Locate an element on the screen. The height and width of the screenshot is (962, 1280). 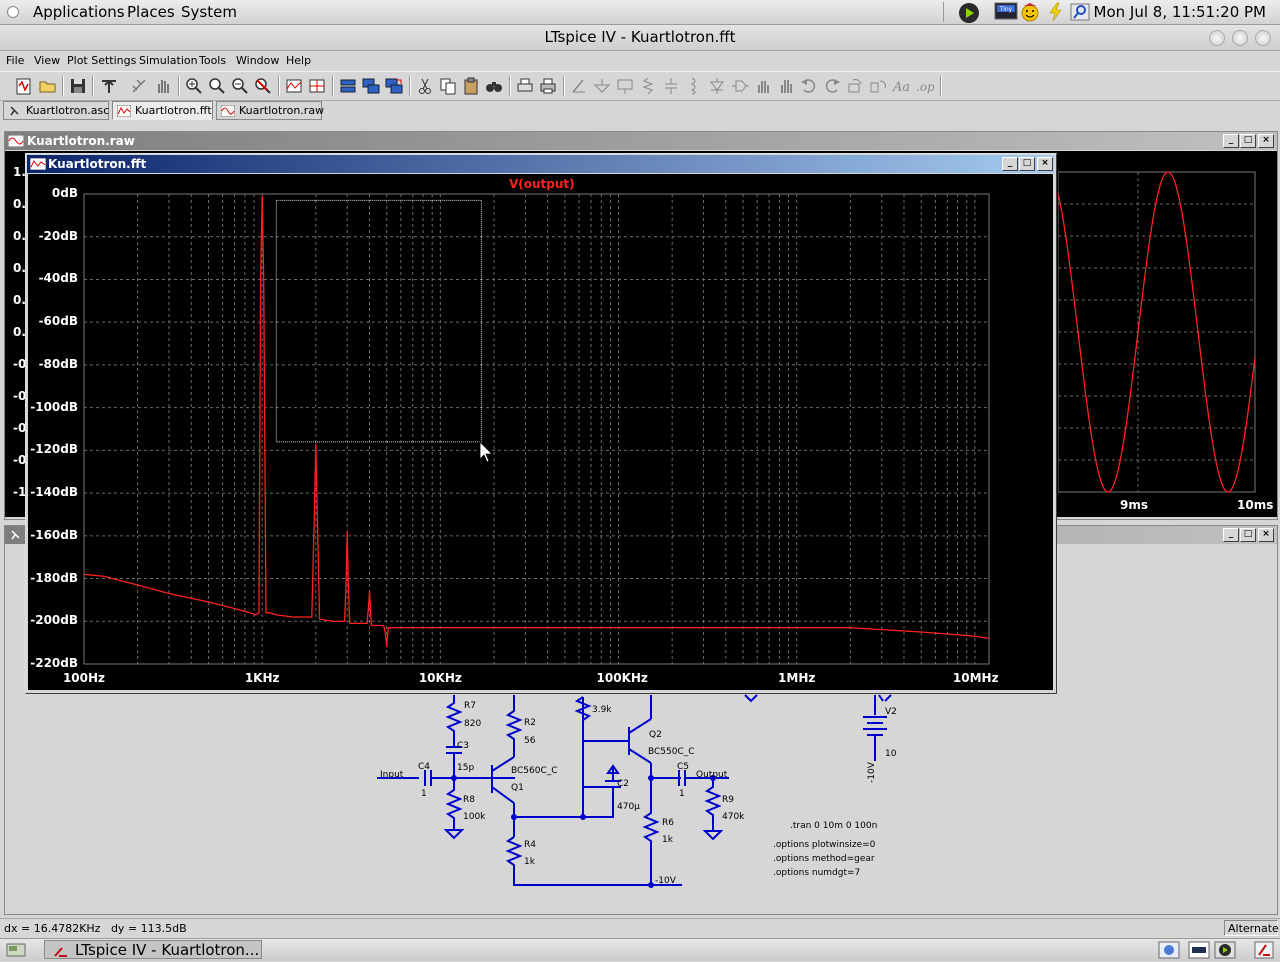
play-icon is located at coordinates (968, 12).